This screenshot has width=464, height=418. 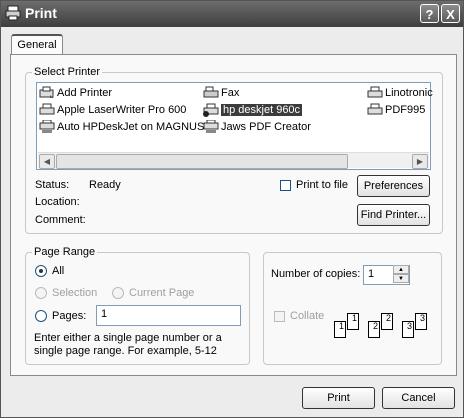 What do you see at coordinates (211, 92) in the screenshot?
I see `fax-icon` at bounding box center [211, 92].